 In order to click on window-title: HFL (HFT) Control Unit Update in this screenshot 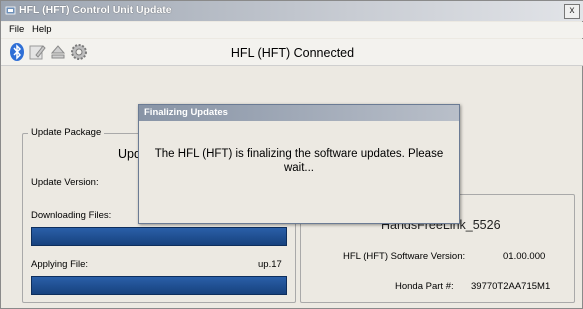, I will do `click(95, 10)`.